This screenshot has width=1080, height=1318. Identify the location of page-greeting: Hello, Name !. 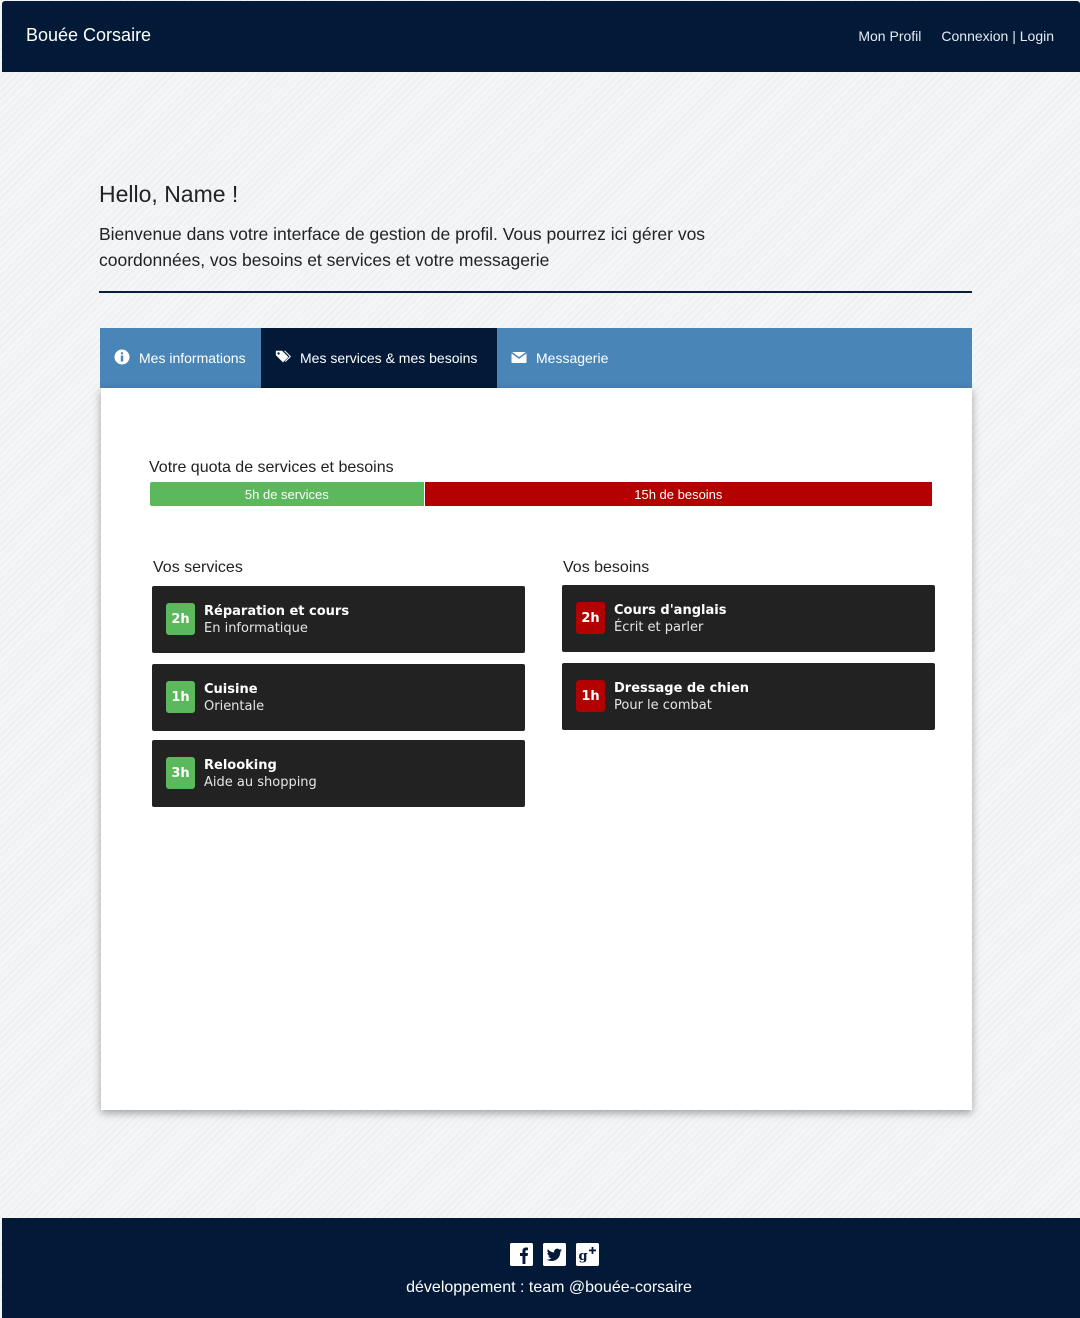
(169, 194).